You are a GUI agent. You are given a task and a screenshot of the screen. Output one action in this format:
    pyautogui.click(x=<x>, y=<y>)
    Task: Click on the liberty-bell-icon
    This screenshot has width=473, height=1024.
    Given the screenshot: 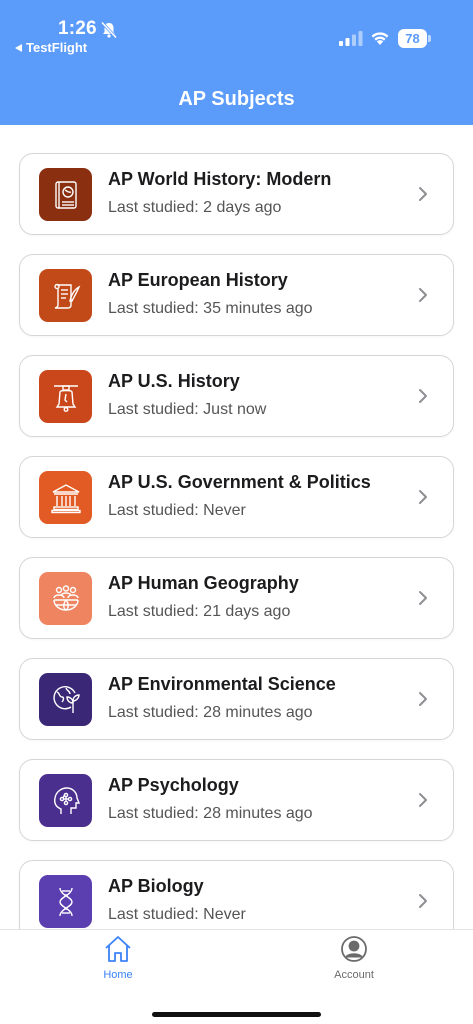 What is the action you would take?
    pyautogui.click(x=65, y=396)
    